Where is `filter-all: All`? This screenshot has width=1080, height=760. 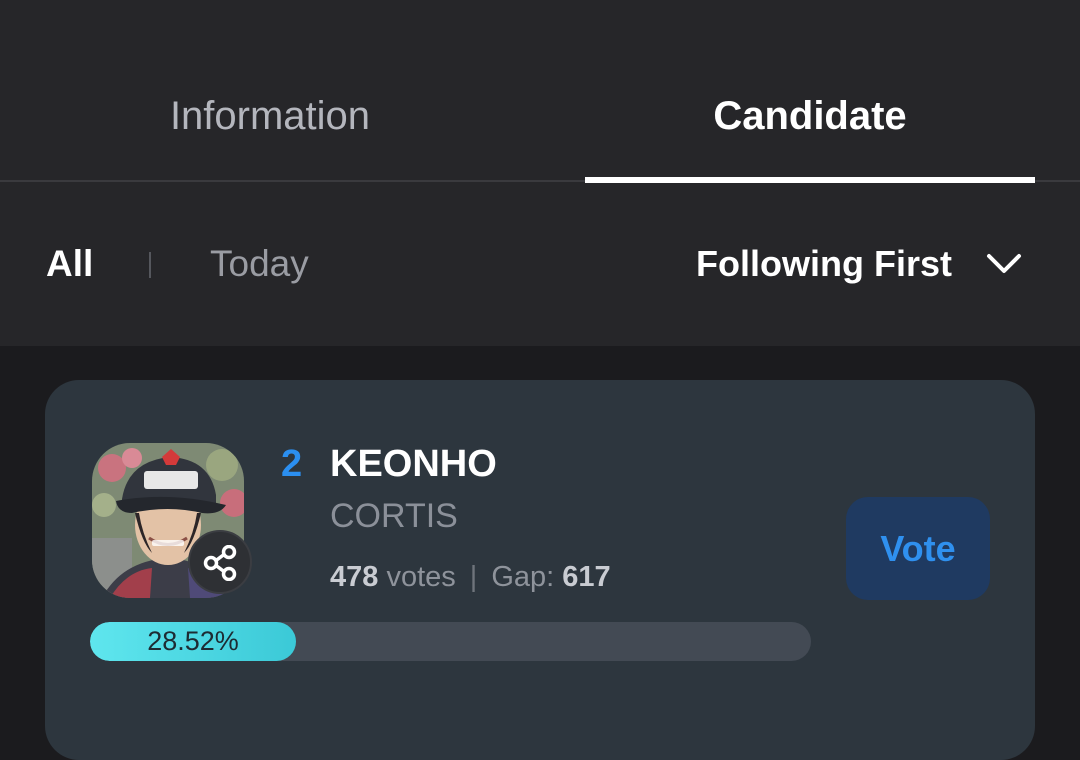 filter-all: All is located at coordinates (69, 264).